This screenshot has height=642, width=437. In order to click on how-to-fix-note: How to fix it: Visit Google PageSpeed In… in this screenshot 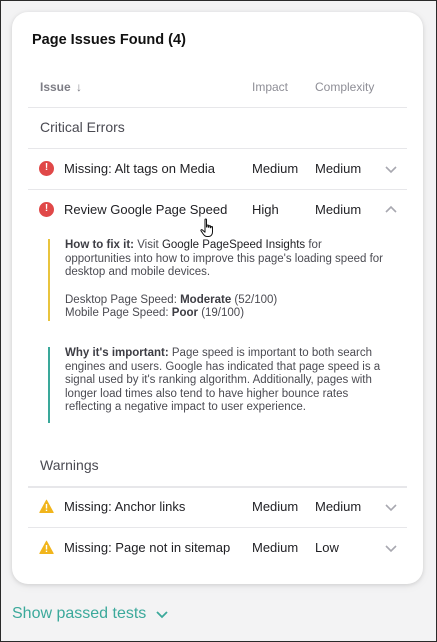, I will do `click(218, 280)`.